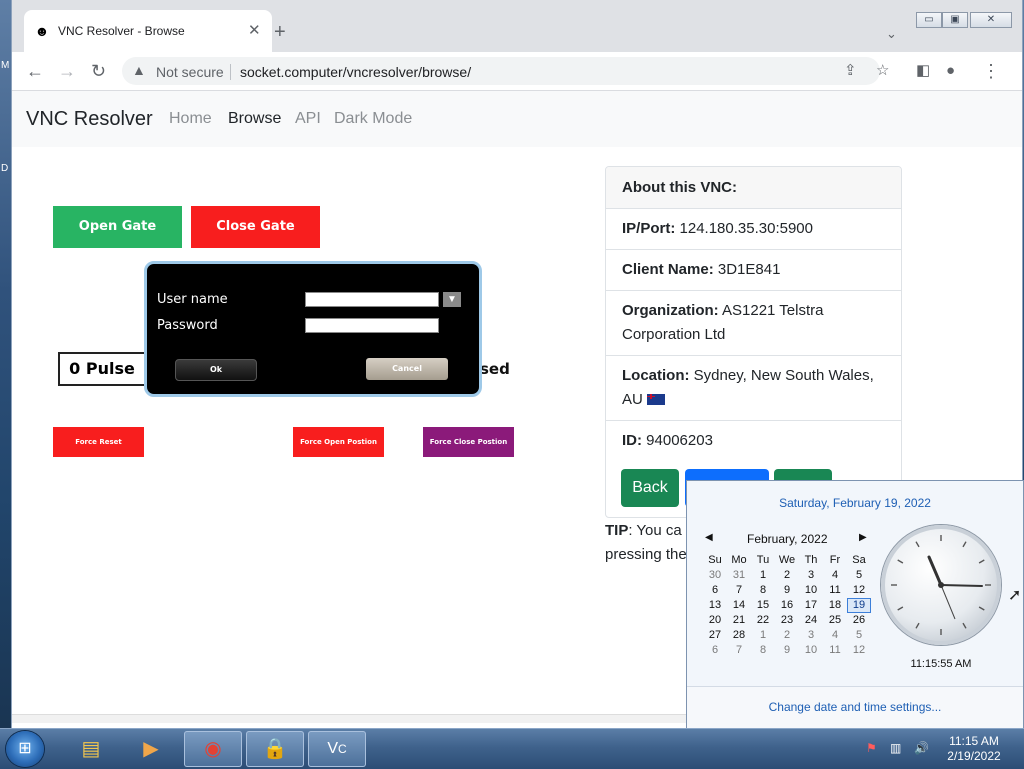 Image resolution: width=1024 pixels, height=769 pixels. I want to click on calendar-day: 17, so click(811, 605).